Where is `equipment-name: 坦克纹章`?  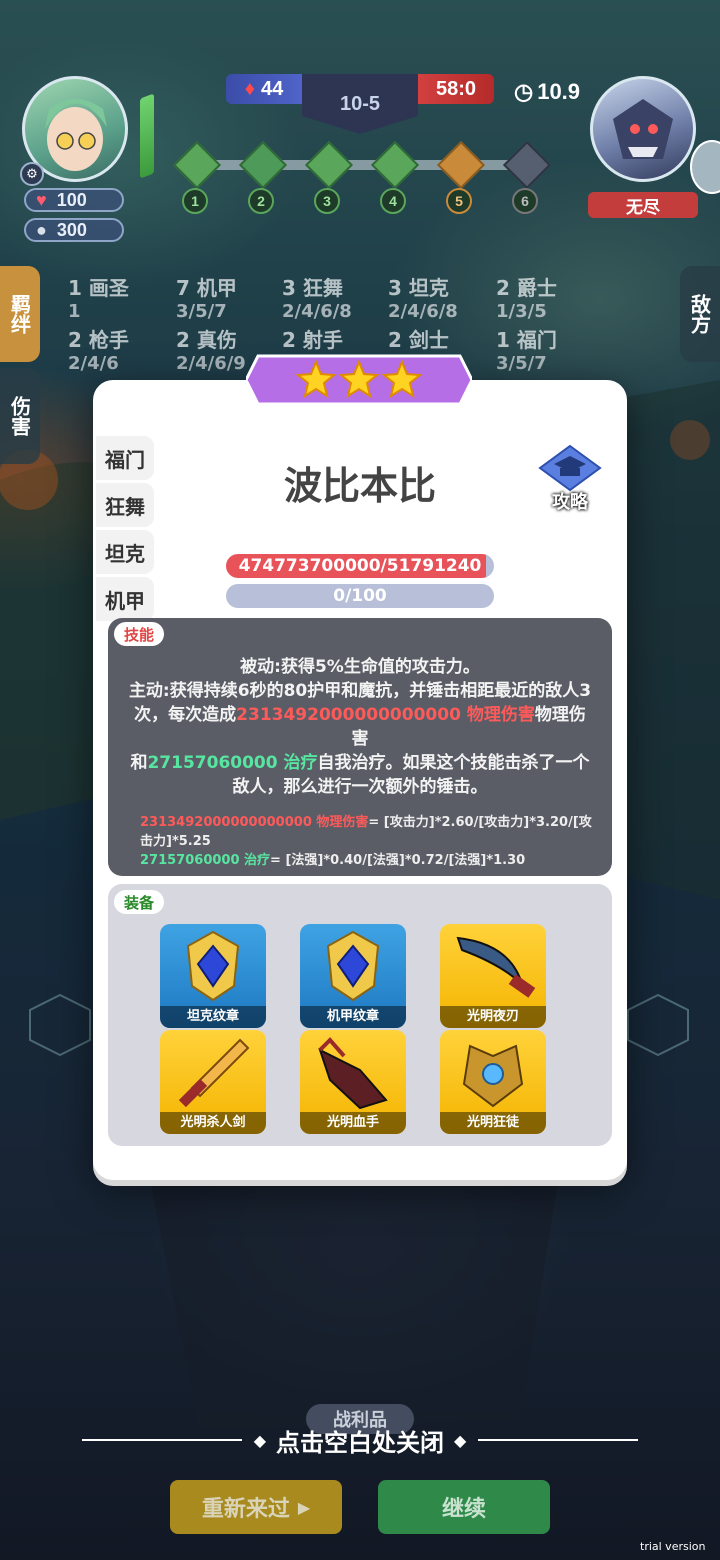
equipment-name: 坦克纹章 is located at coordinates (213, 1017).